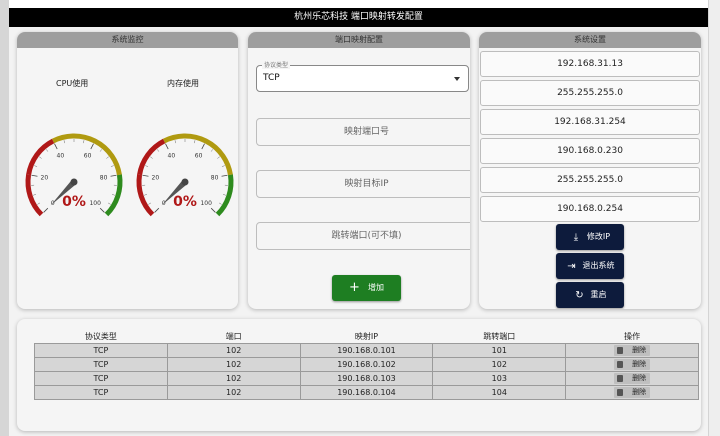 Image resolution: width=720 pixels, height=436 pixels. I want to click on add-button: + 增加, so click(366, 288).